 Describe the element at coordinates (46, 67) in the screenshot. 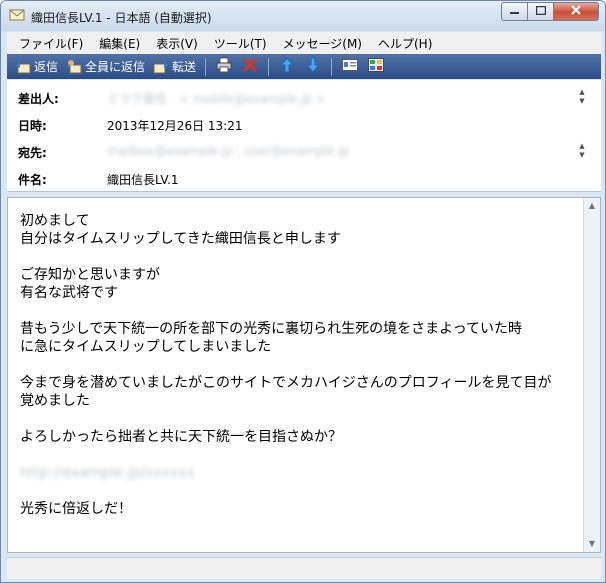

I see `reply-label: 返信` at that location.